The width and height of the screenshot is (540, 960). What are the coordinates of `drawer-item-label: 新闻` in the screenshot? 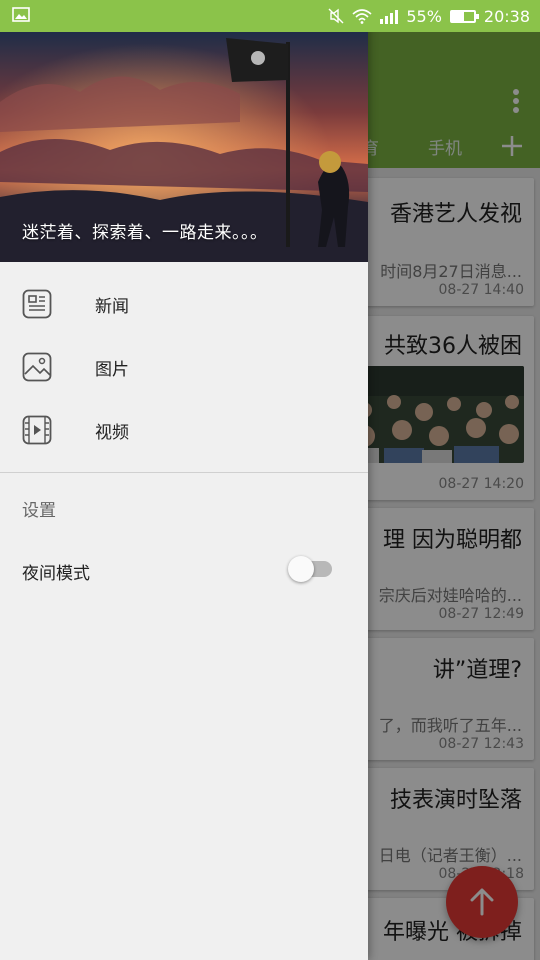 It's located at (112, 307).